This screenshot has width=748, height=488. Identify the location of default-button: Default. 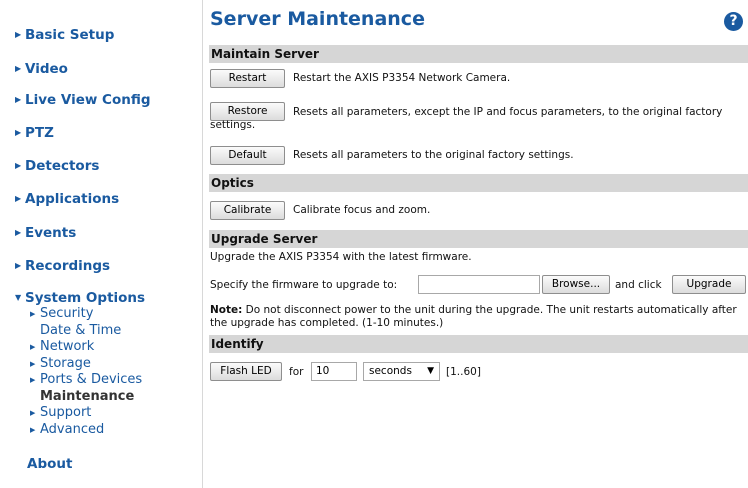
(247, 155).